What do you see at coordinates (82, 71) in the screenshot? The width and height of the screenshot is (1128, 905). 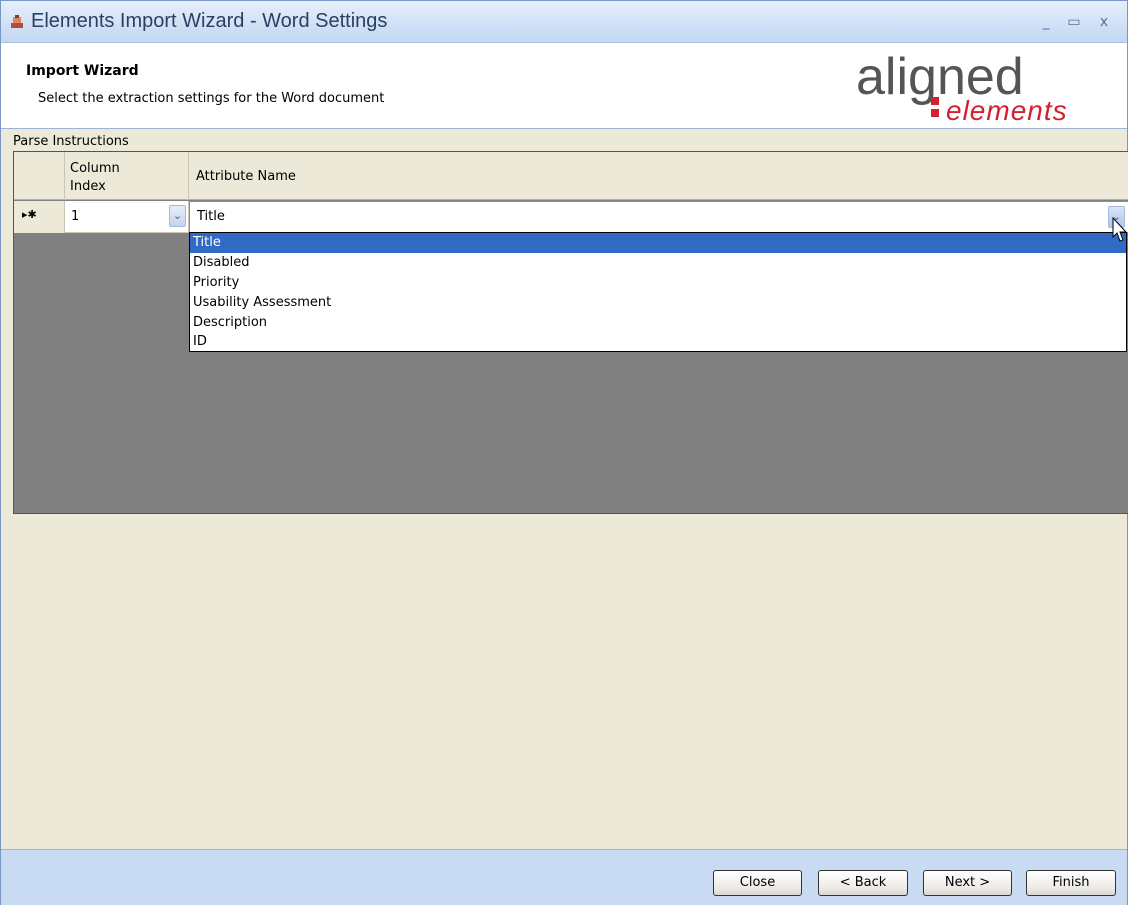 I see `wizard-title: Import Wizard` at bounding box center [82, 71].